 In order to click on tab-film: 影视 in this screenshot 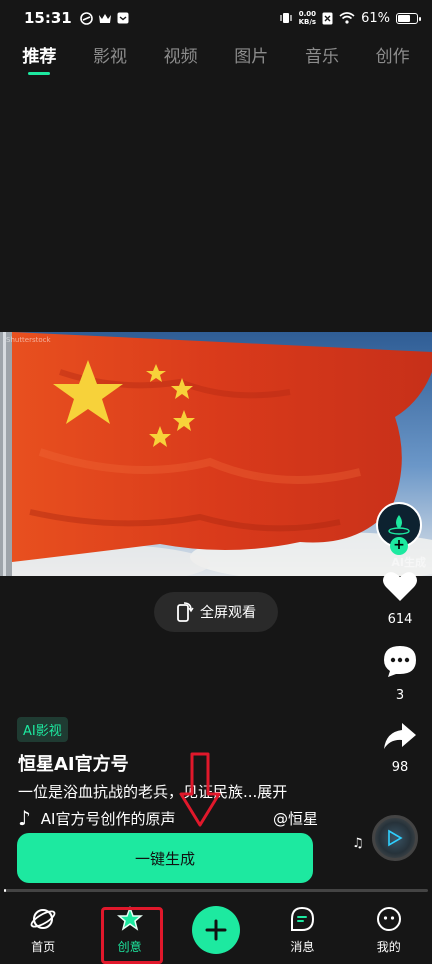, I will do `click(110, 58)`.